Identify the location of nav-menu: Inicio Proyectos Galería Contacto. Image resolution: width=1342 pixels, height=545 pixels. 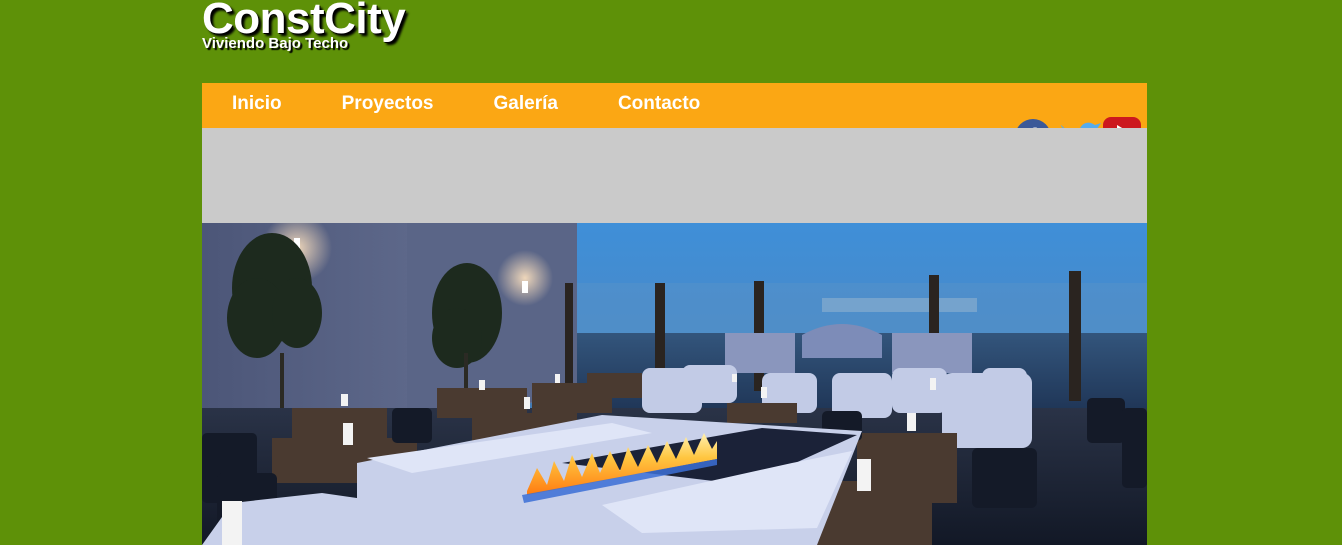
(451, 105).